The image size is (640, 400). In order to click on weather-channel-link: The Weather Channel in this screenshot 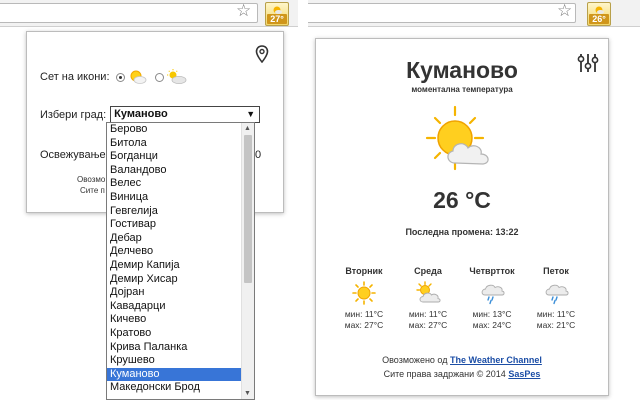, I will do `click(496, 360)`.